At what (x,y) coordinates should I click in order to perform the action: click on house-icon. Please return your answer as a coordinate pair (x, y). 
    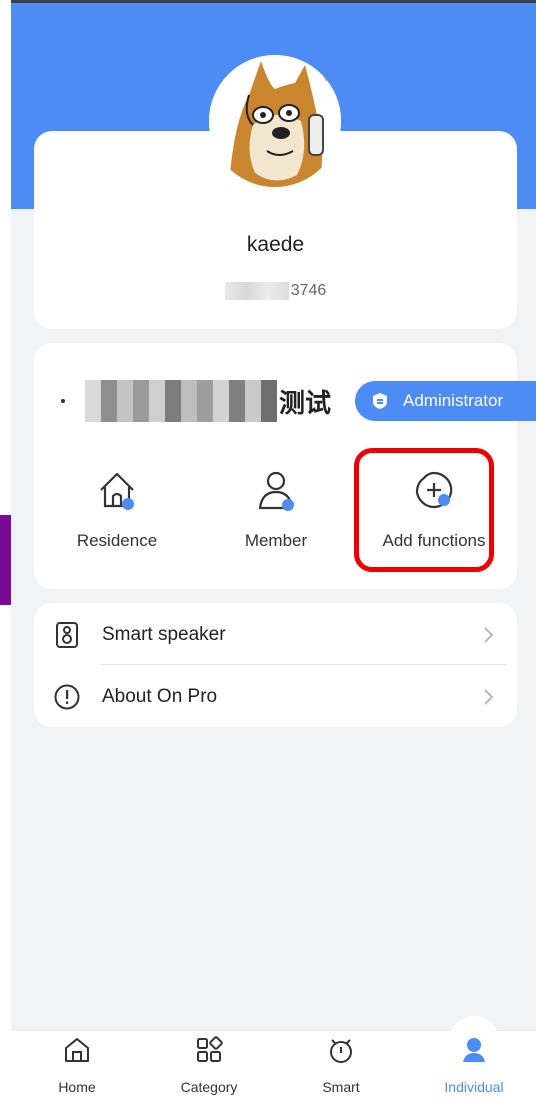
    Looking at the image, I should click on (117, 491).